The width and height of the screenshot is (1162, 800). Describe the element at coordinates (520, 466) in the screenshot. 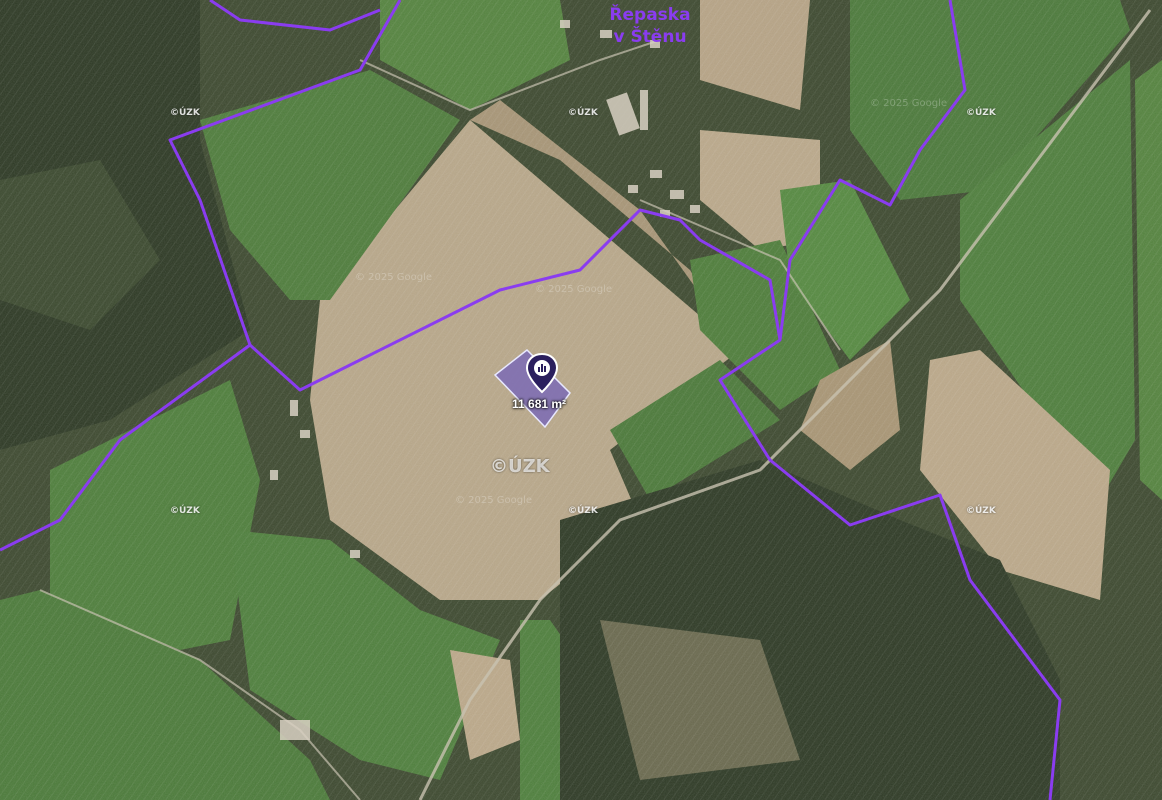

I see `cuzk-watermark-large: ©ÚZK` at that location.